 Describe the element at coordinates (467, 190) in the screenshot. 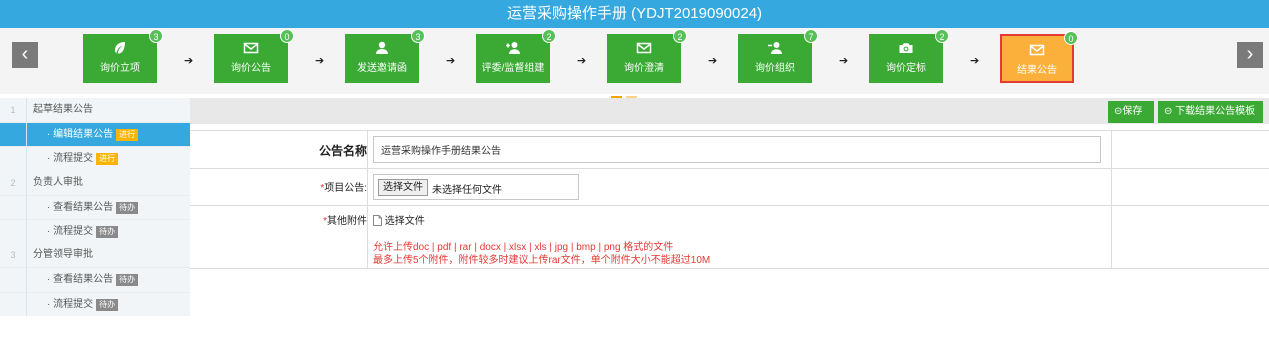

I see `file-status-text: 未选择任何文件` at that location.